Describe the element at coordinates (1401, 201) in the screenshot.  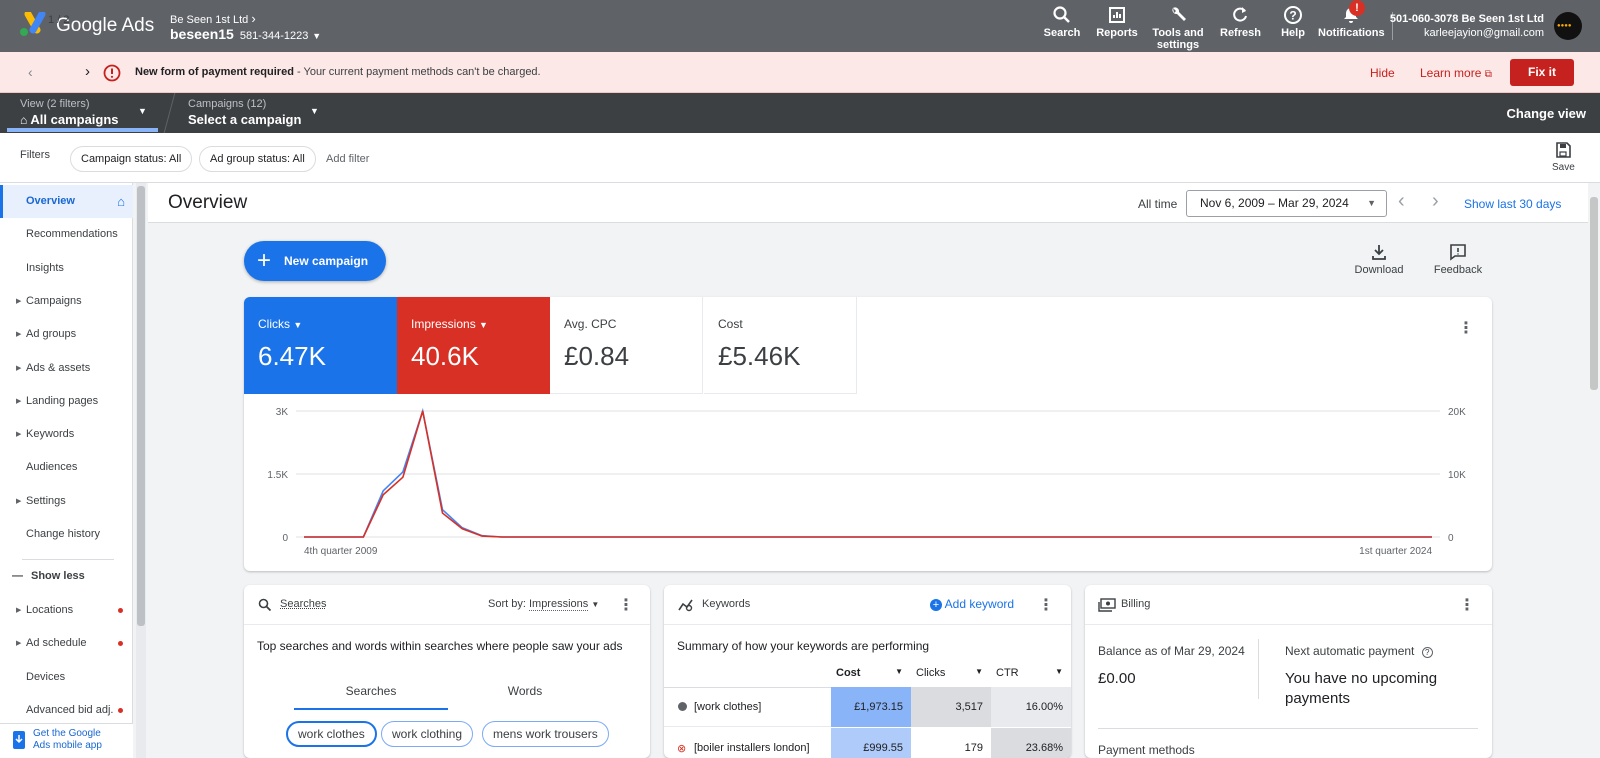
I see `previous-period-button: ‹` at that location.